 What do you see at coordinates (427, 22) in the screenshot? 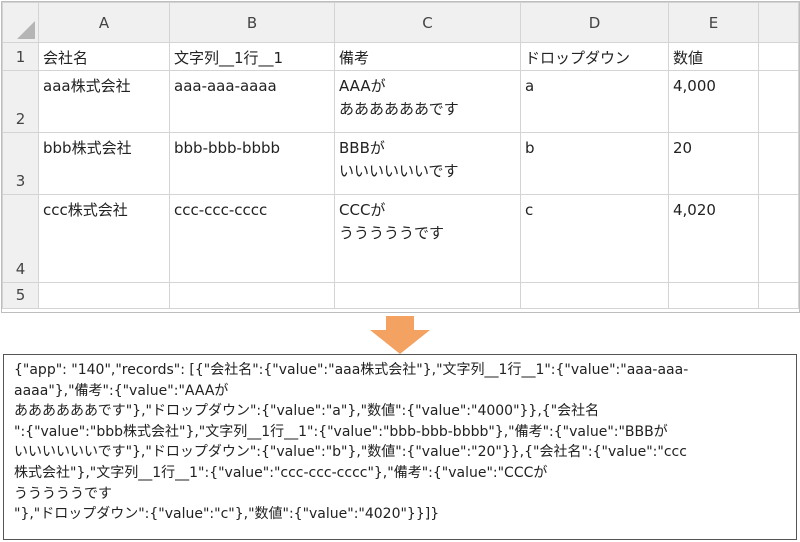
I see `column-header-c: C` at bounding box center [427, 22].